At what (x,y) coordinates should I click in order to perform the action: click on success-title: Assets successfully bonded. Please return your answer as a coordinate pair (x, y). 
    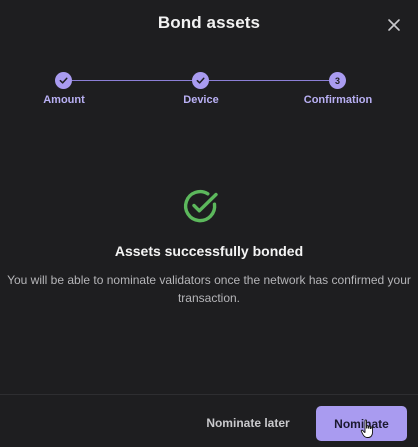
    Looking at the image, I should click on (209, 251).